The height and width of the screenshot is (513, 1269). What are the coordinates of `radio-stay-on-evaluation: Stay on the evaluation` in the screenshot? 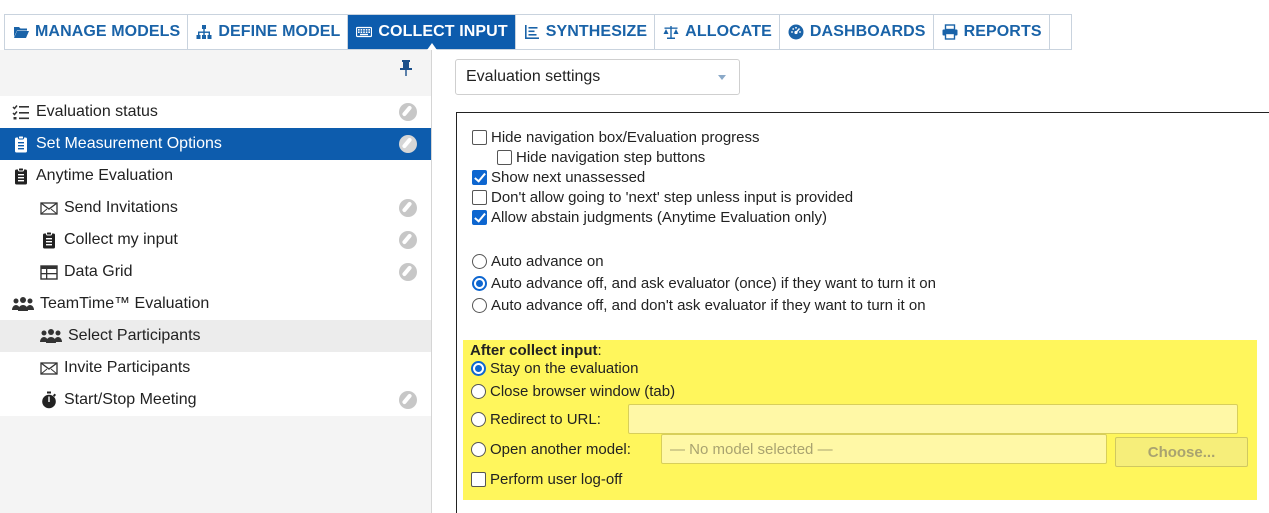 It's located at (554, 368).